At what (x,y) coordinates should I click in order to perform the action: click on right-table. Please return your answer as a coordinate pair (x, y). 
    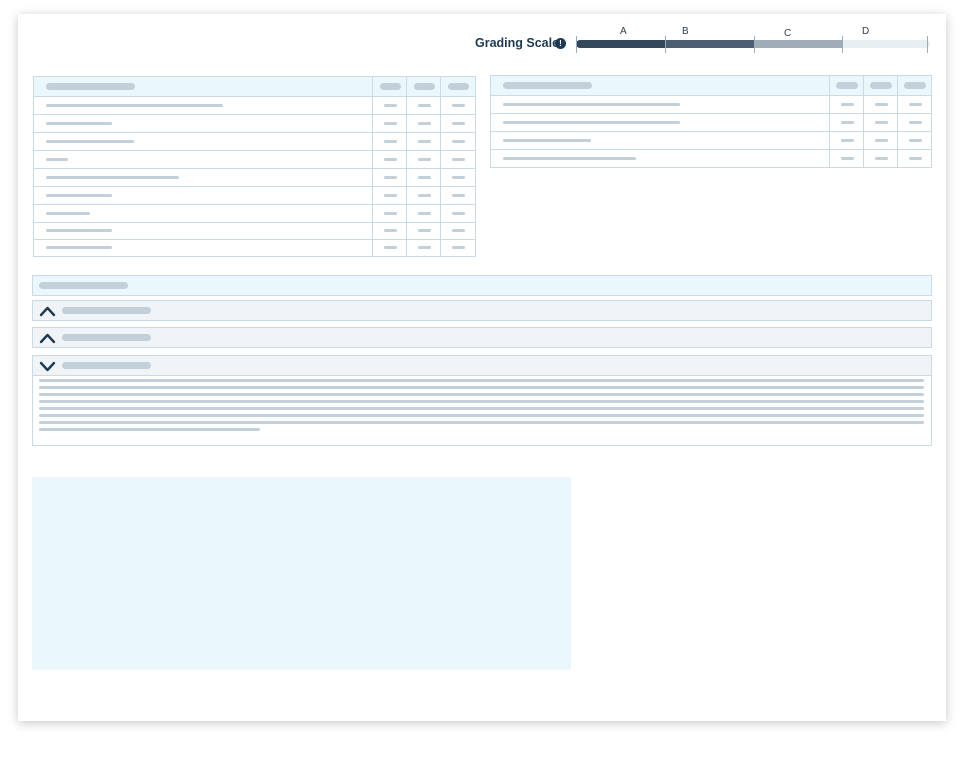
    Looking at the image, I should click on (711, 121).